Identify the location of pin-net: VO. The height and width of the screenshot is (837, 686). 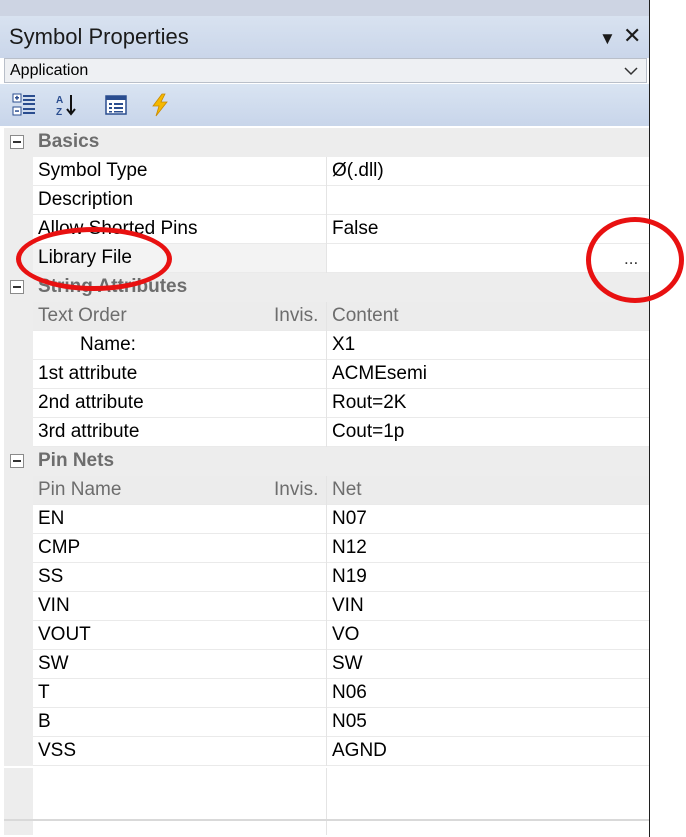
(345, 635).